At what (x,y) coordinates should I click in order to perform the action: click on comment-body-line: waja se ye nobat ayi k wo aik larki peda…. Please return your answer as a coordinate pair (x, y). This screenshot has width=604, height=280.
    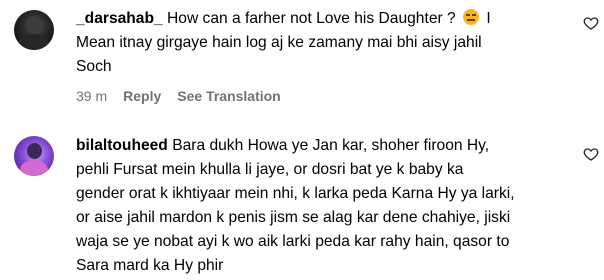
    Looking at the image, I should click on (293, 241).